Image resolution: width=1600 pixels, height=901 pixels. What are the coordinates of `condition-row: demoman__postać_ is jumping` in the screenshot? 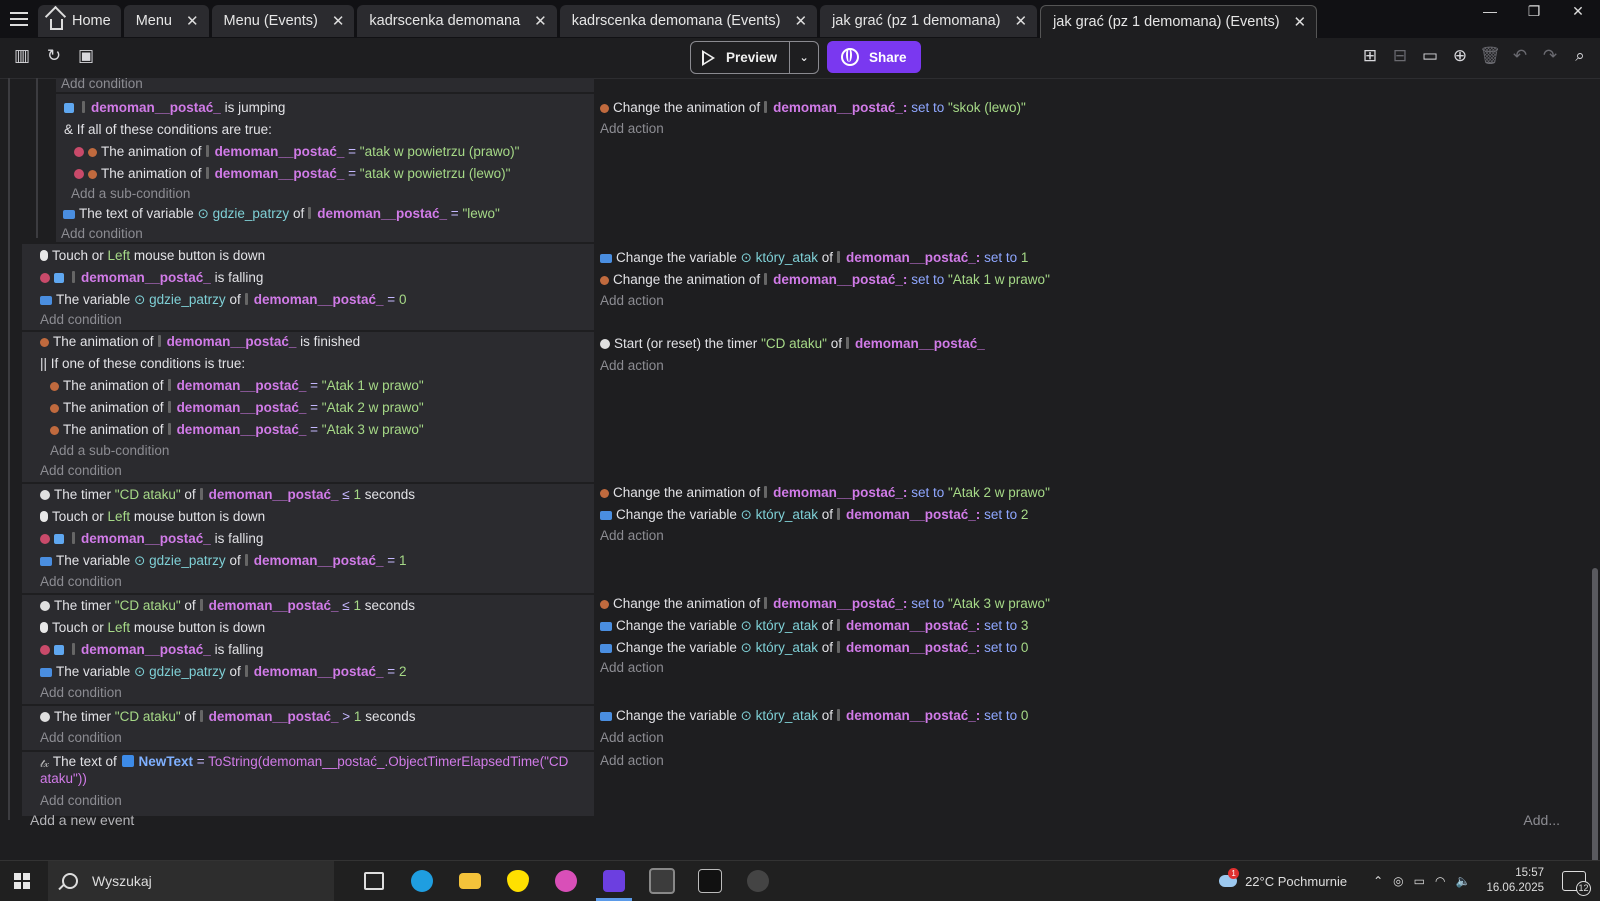 It's located at (174, 108).